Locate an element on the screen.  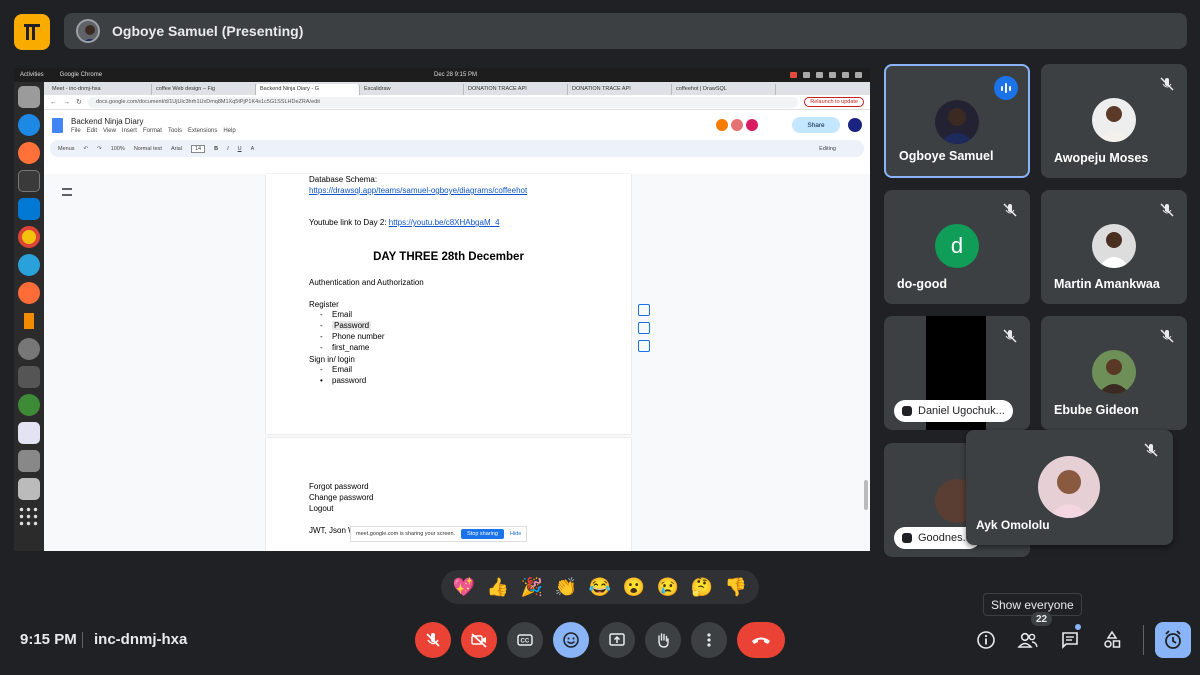
italic-icon: I is located at coordinates (228, 149).